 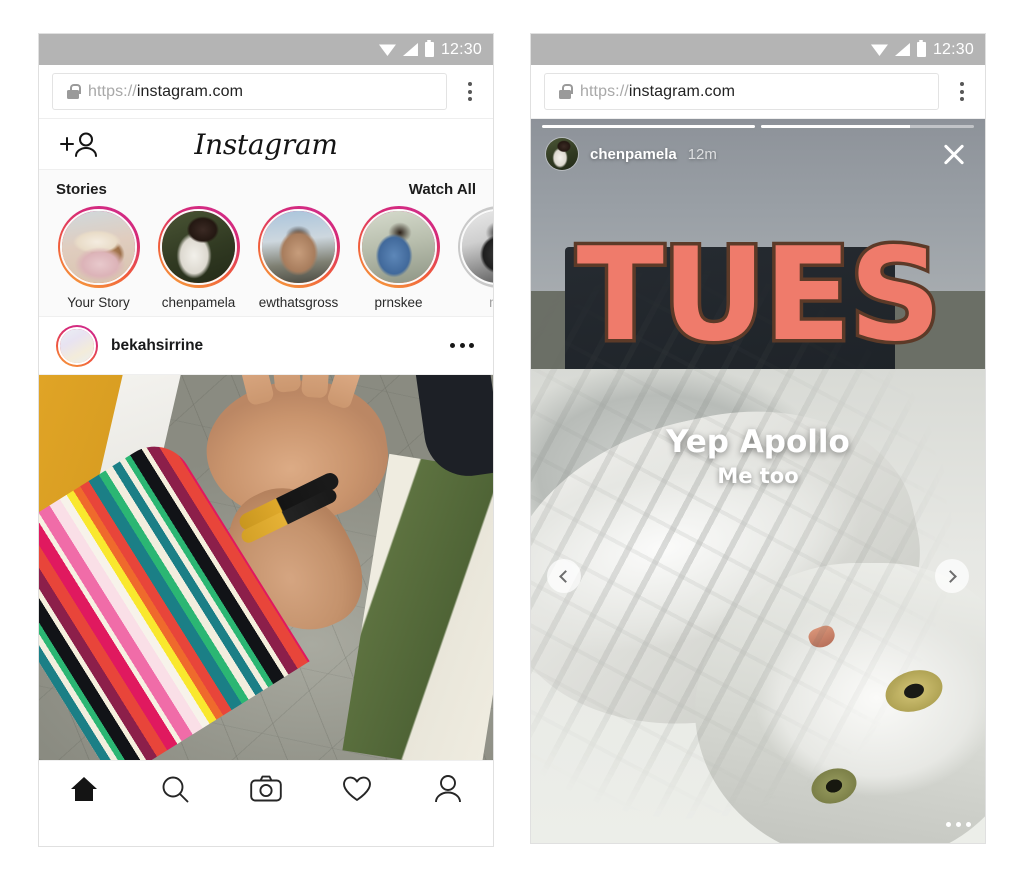 What do you see at coordinates (758, 476) in the screenshot?
I see `story-overlay-line-2: Me too` at bounding box center [758, 476].